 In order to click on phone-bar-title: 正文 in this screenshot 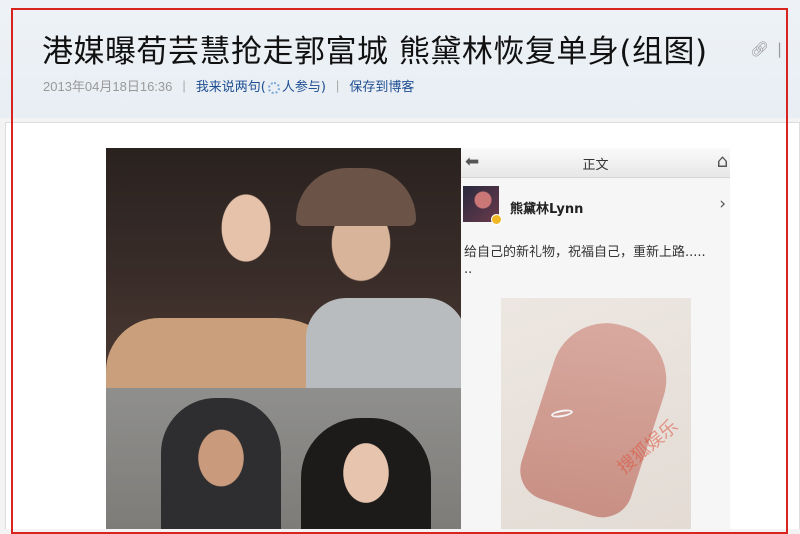, I will do `click(595, 165)`.